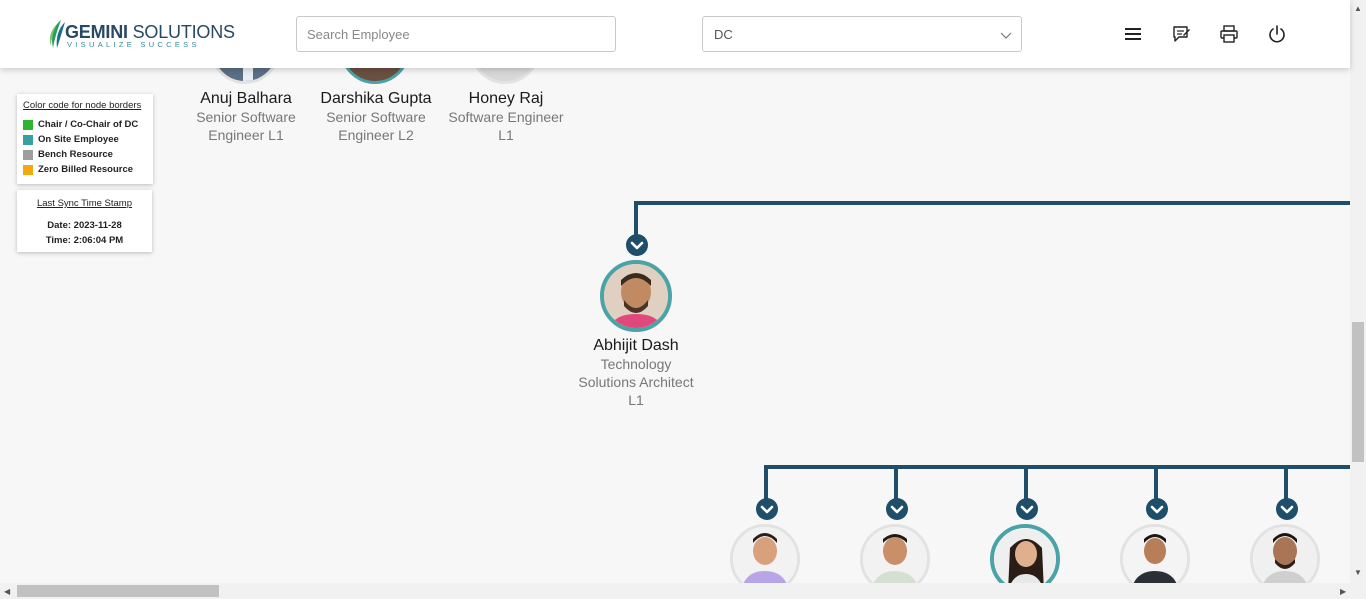 Image resolution: width=1366 pixels, height=599 pixels. Describe the element at coordinates (7, 592) in the screenshot. I see `scroll-left-arrow: ◀` at that location.